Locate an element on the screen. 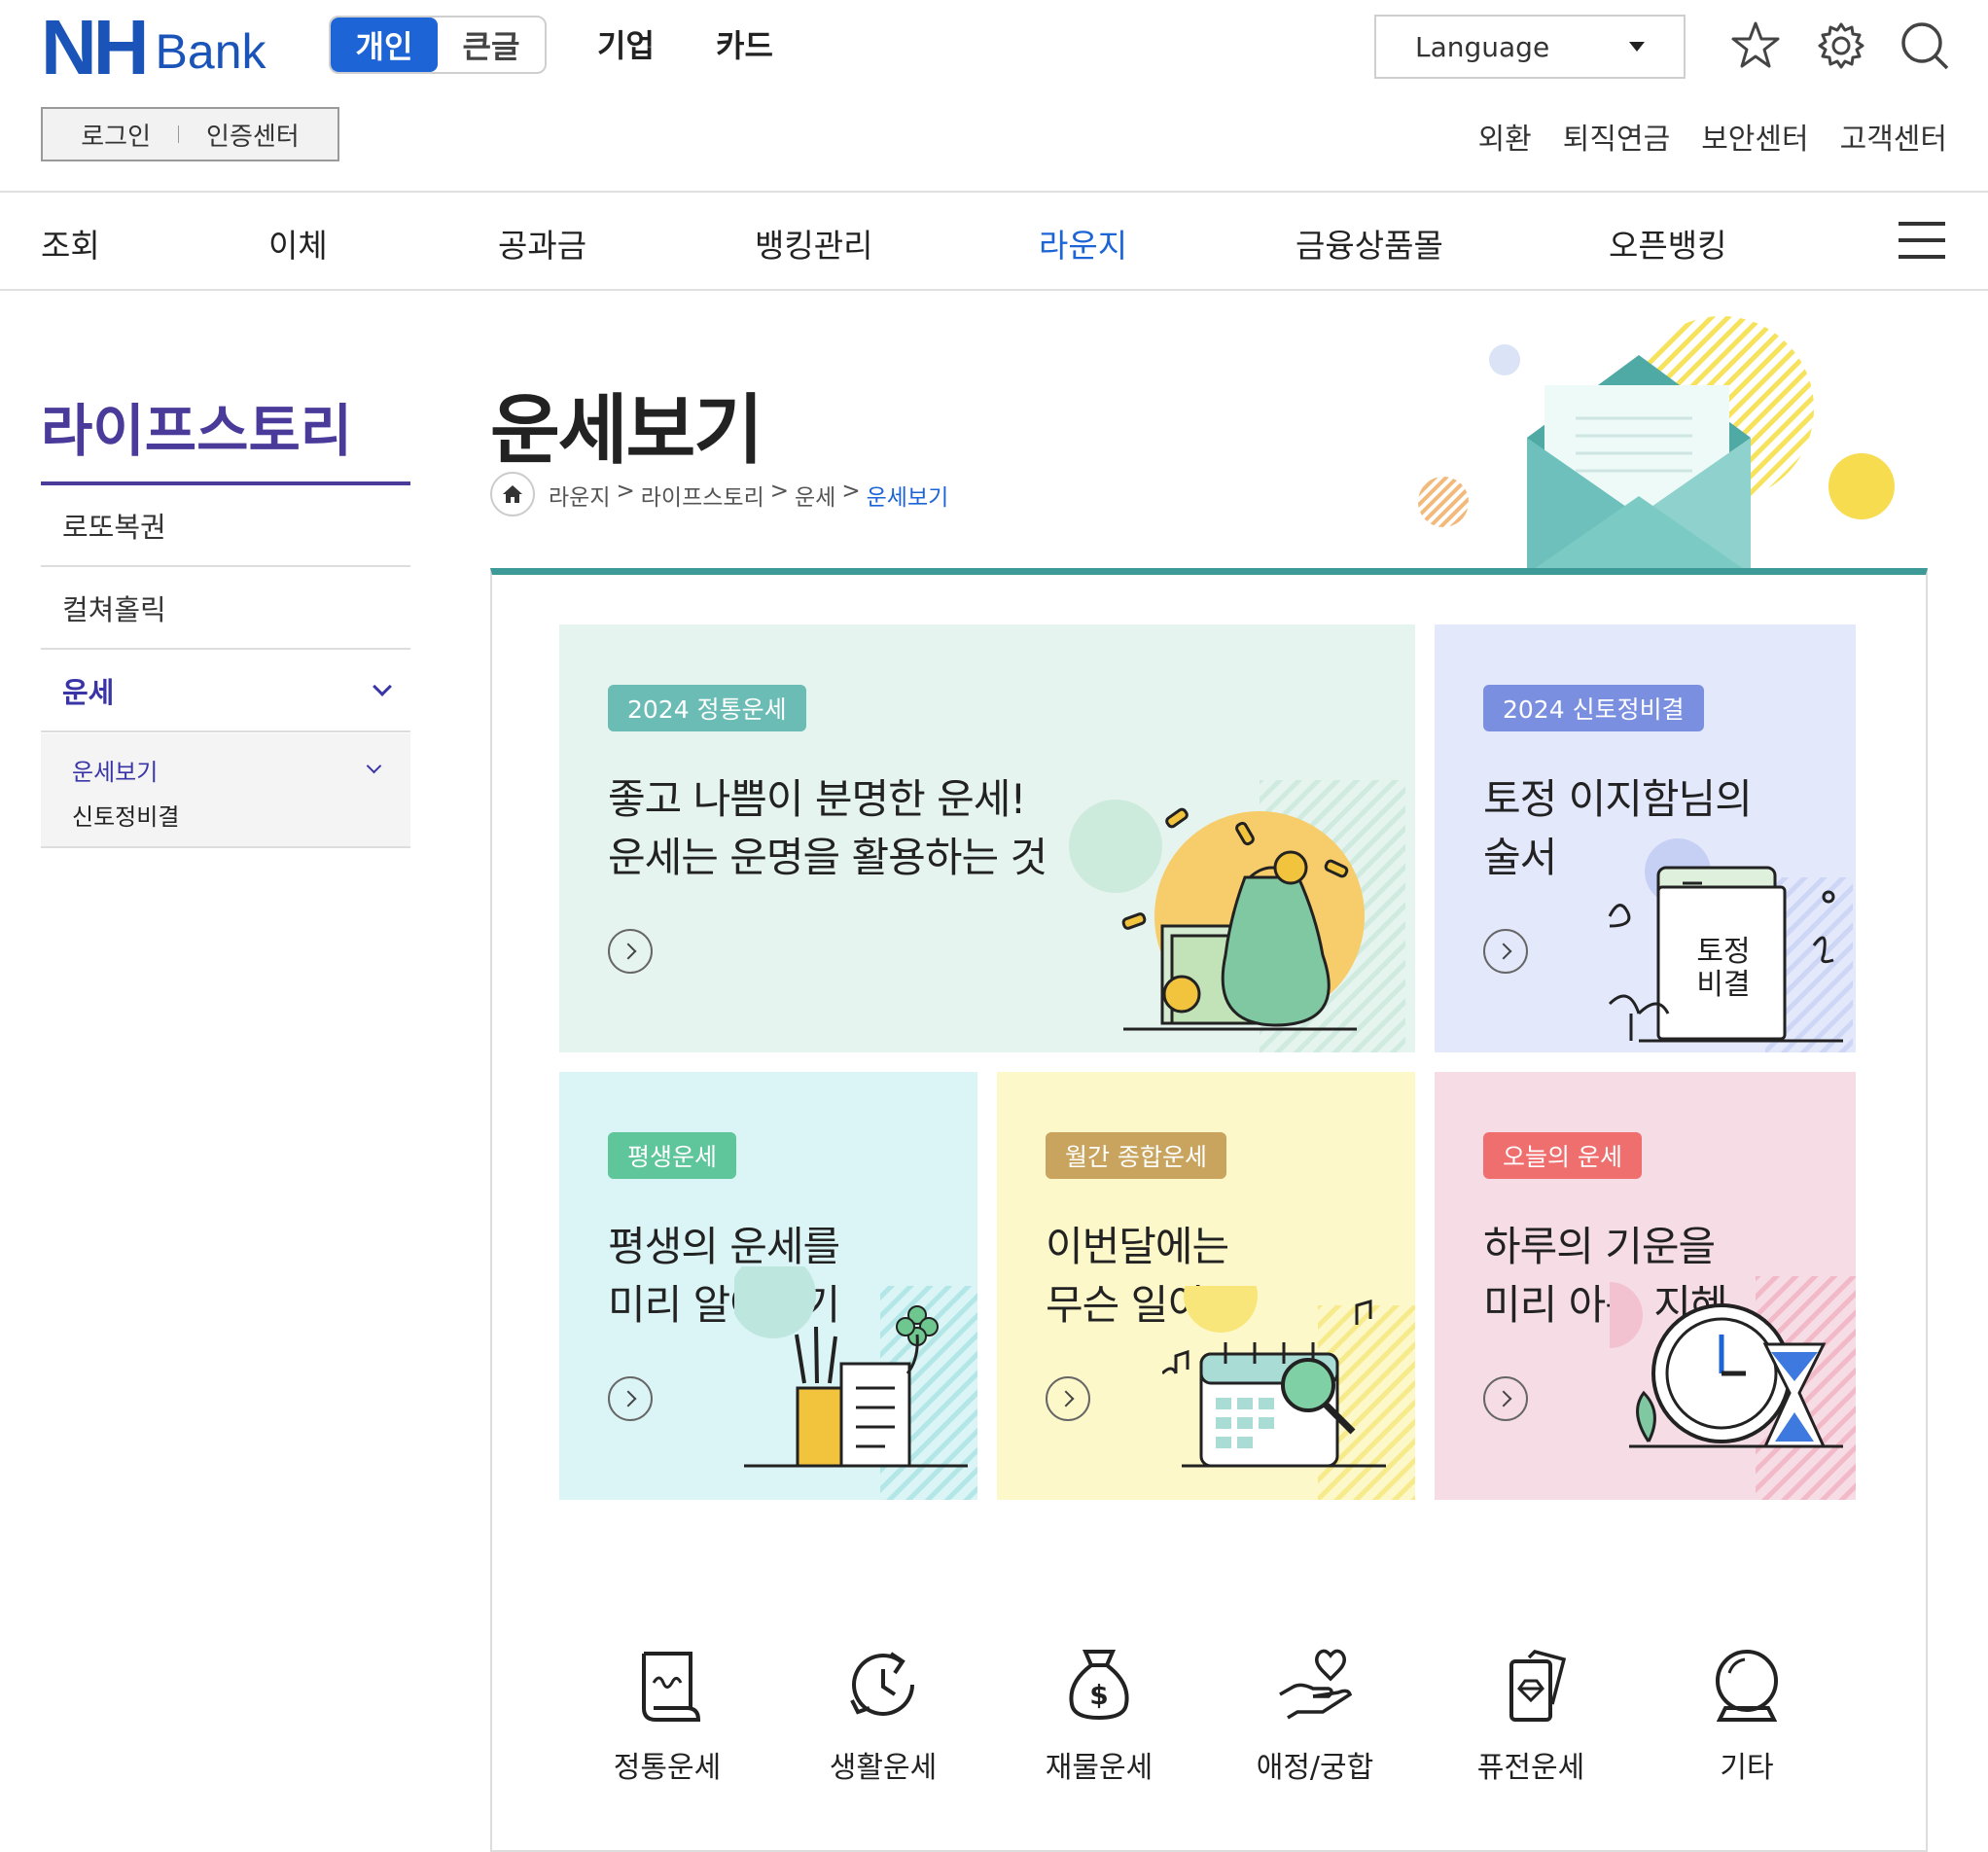 This screenshot has height=1852, width=1988. mode-large-text-button: 큰글 is located at coordinates (491, 45).